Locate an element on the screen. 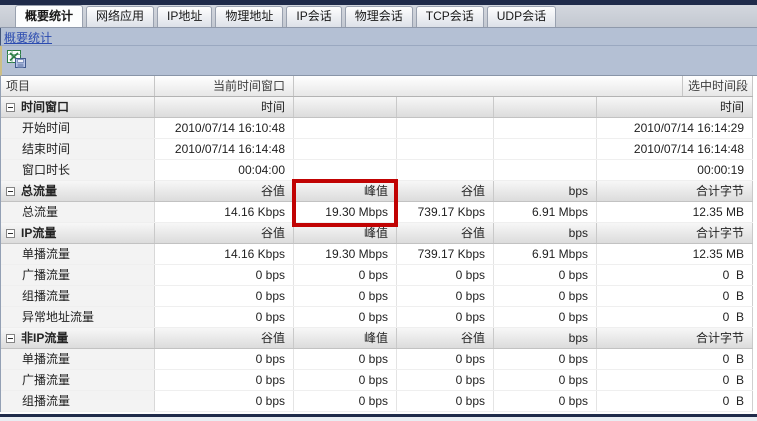 The width and height of the screenshot is (757, 421). tab-ip-session: IP会话 is located at coordinates (314, 16).